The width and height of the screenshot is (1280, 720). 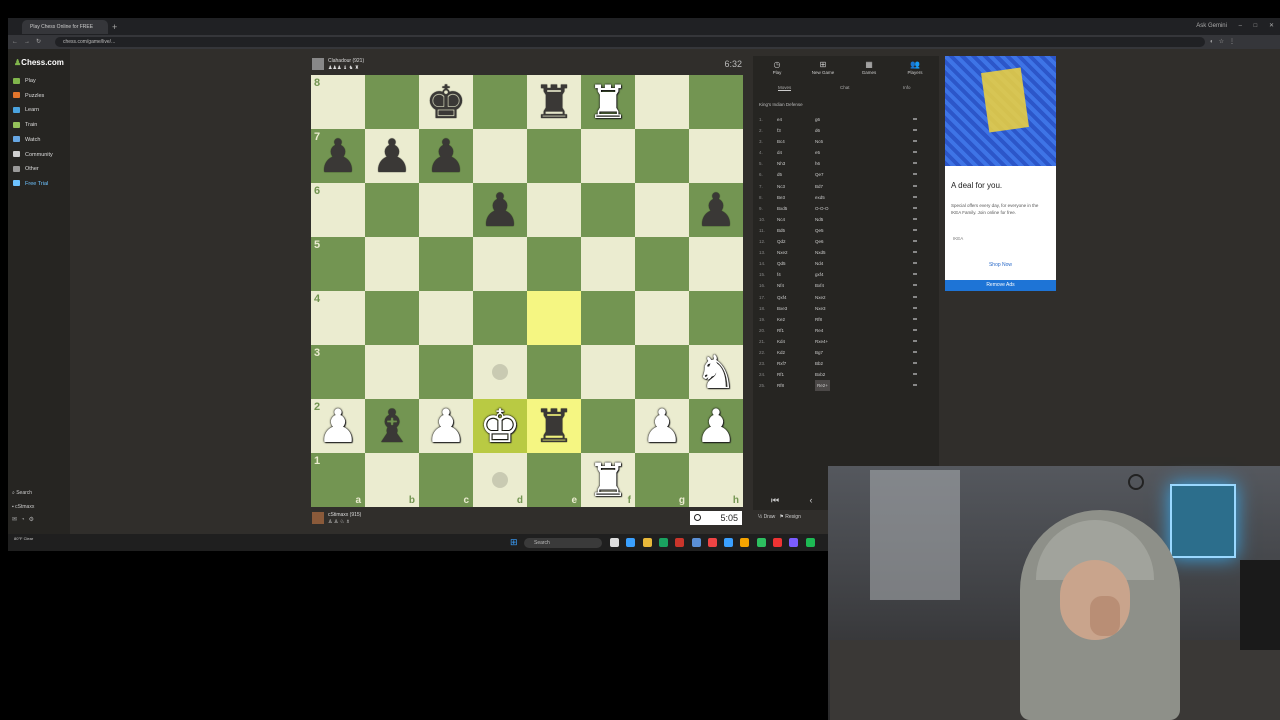 I want to click on black-move: Qe5, so click(x=819, y=230).